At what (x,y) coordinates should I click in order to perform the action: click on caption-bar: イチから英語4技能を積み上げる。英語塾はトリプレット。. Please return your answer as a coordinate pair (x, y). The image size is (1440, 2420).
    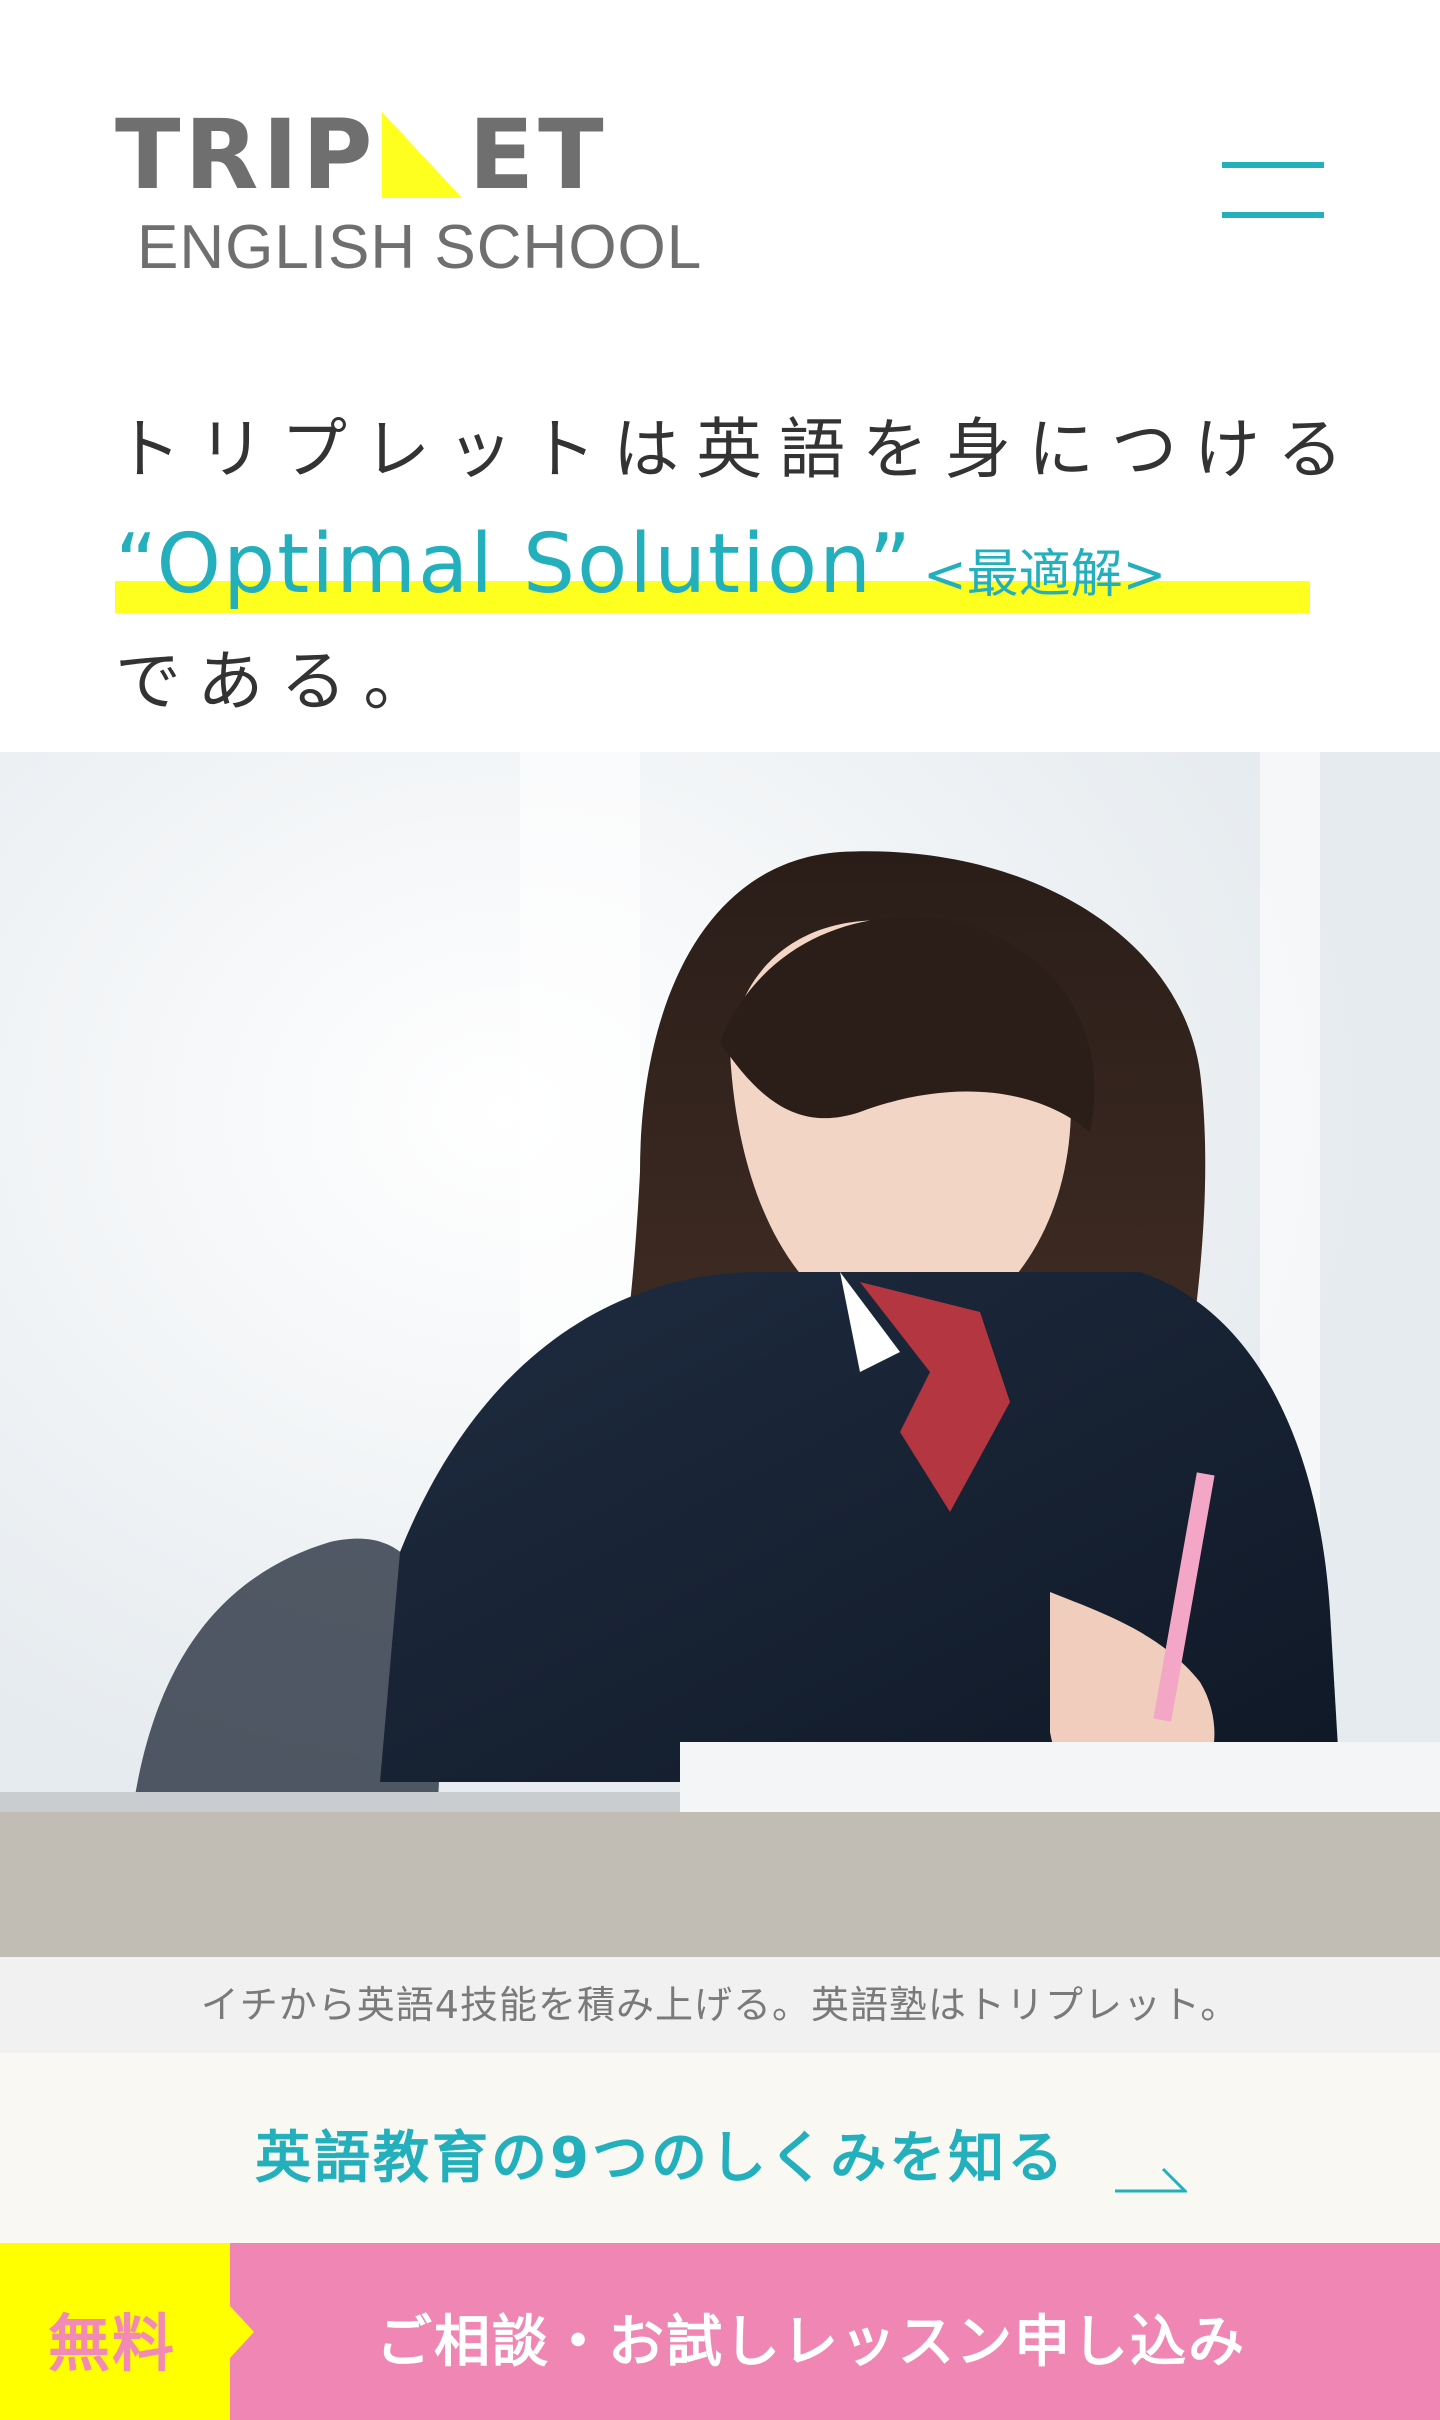
    Looking at the image, I should click on (720, 2005).